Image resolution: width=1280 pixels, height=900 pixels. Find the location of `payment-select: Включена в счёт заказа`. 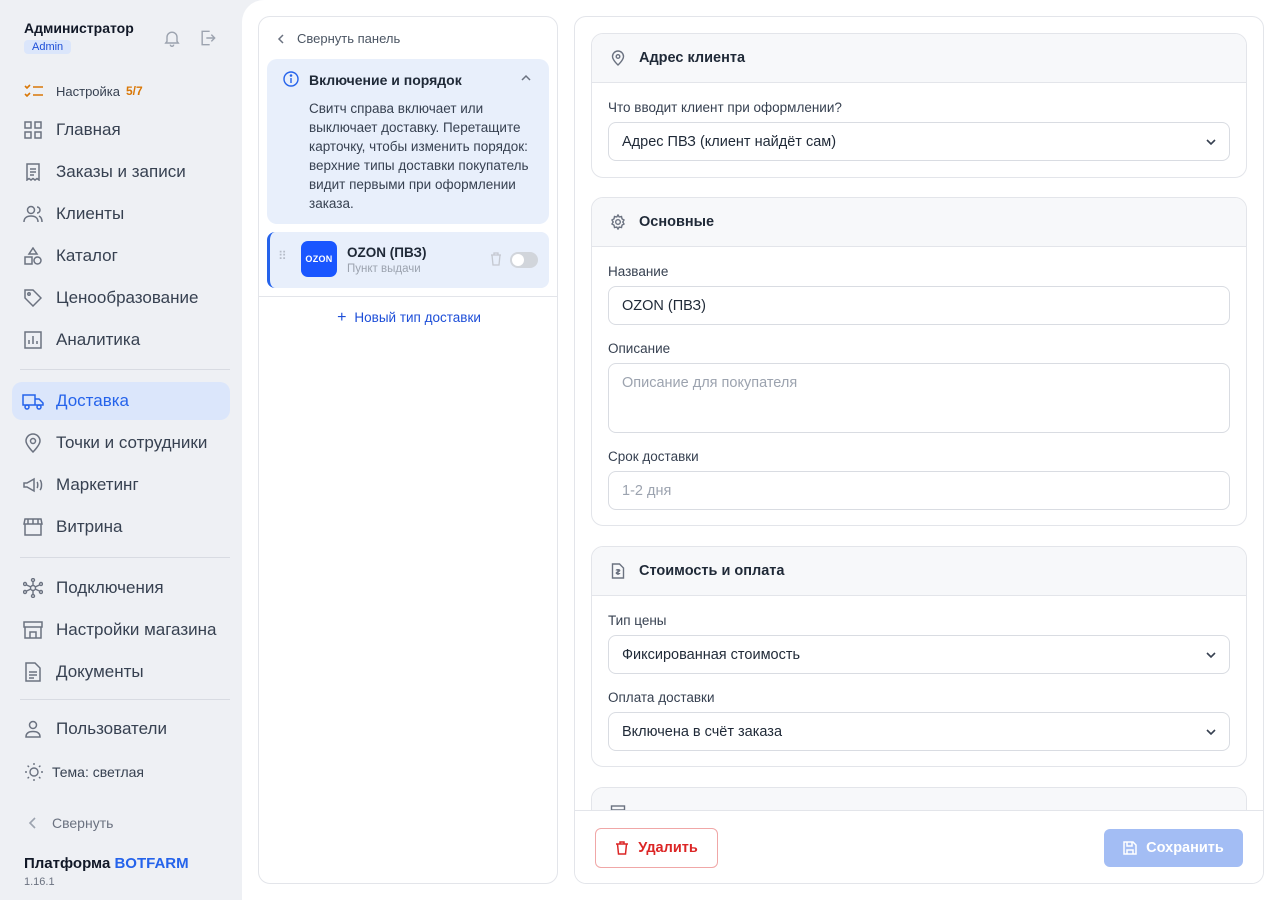

payment-select: Включена в счёт заказа is located at coordinates (919, 731).